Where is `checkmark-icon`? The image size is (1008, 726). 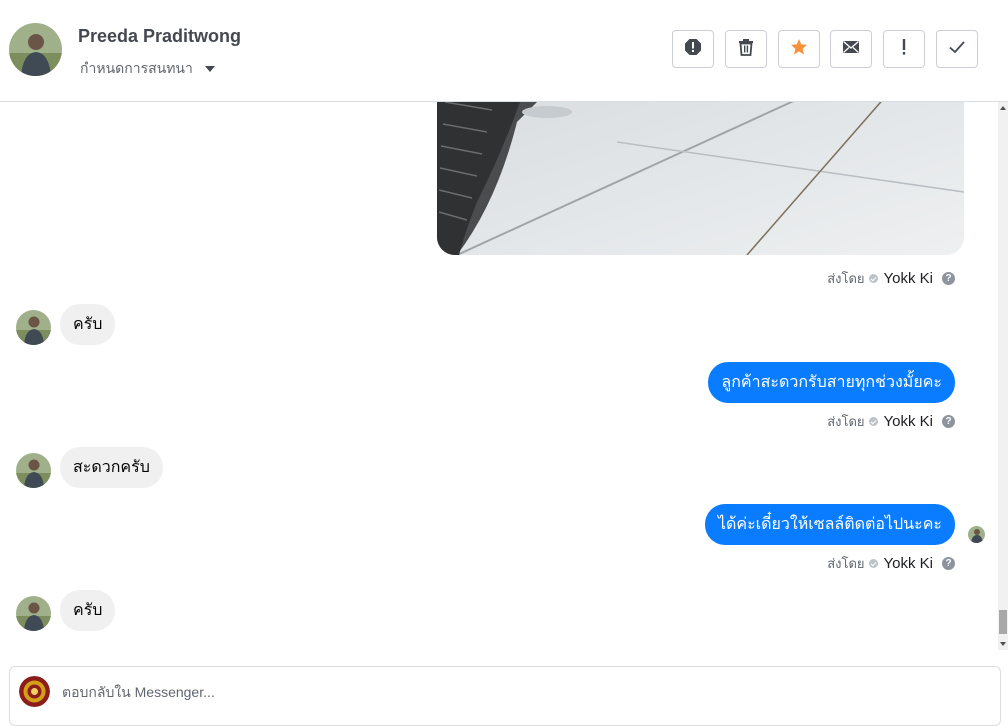
checkmark-icon is located at coordinates (957, 49).